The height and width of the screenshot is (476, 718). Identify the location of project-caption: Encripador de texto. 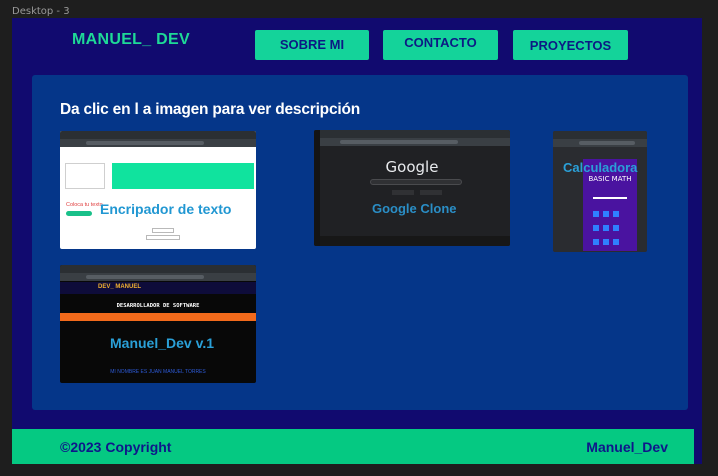
(166, 209).